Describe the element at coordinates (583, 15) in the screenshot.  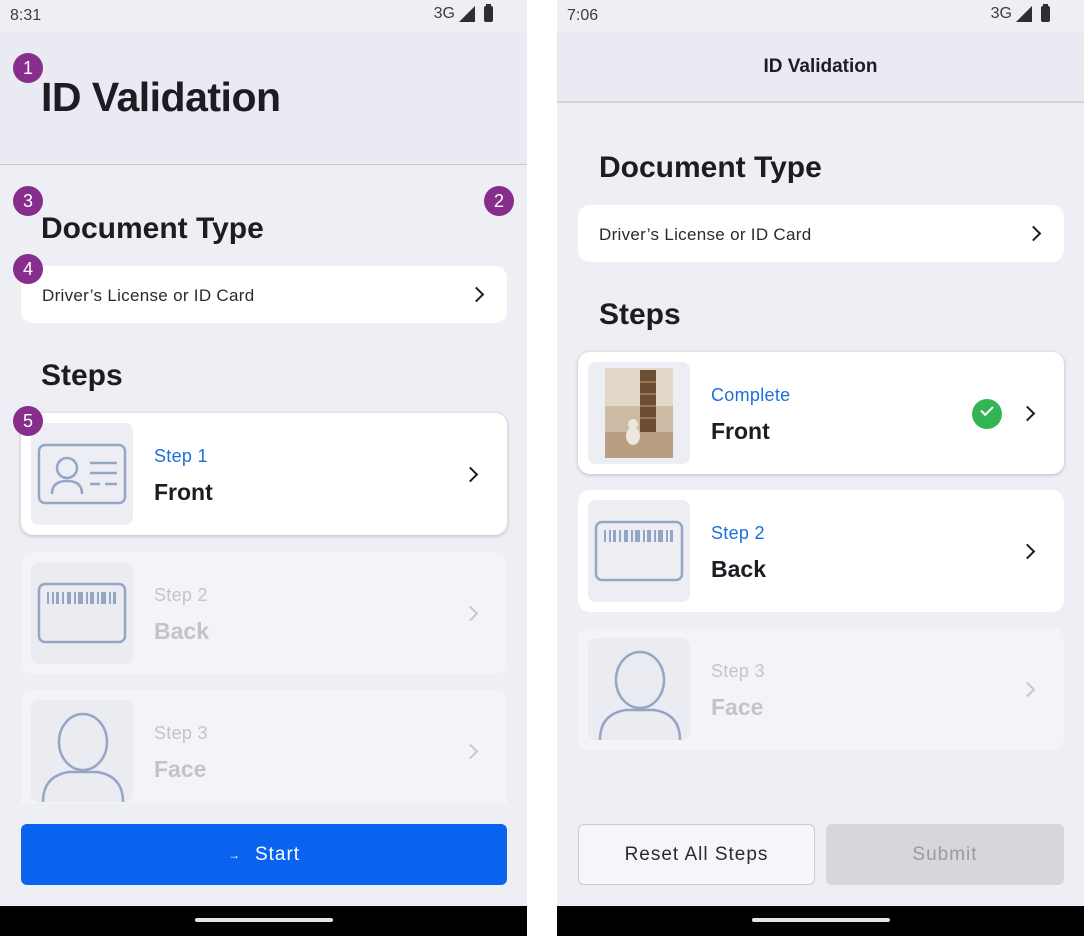
I see `status-time: 7:06` at that location.